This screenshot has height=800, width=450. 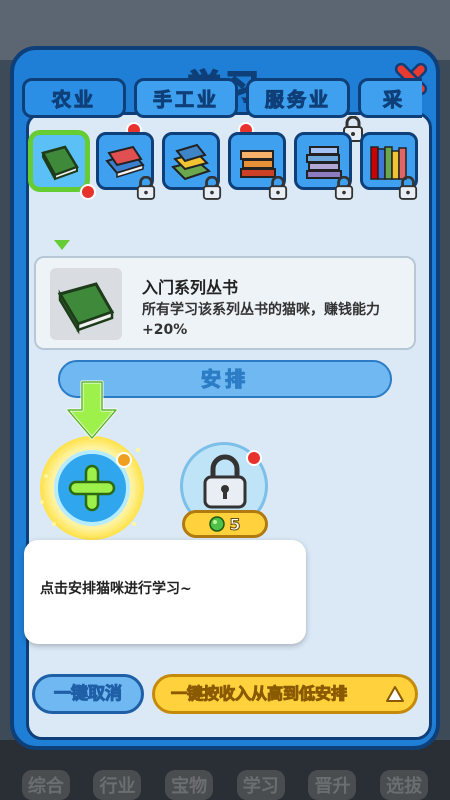 I want to click on selection-pointer-icon, so click(x=62, y=245).